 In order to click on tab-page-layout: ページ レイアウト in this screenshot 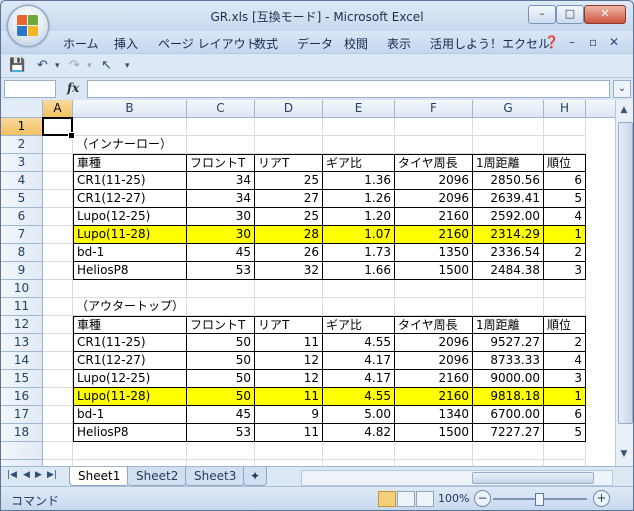, I will do `click(208, 43)`.